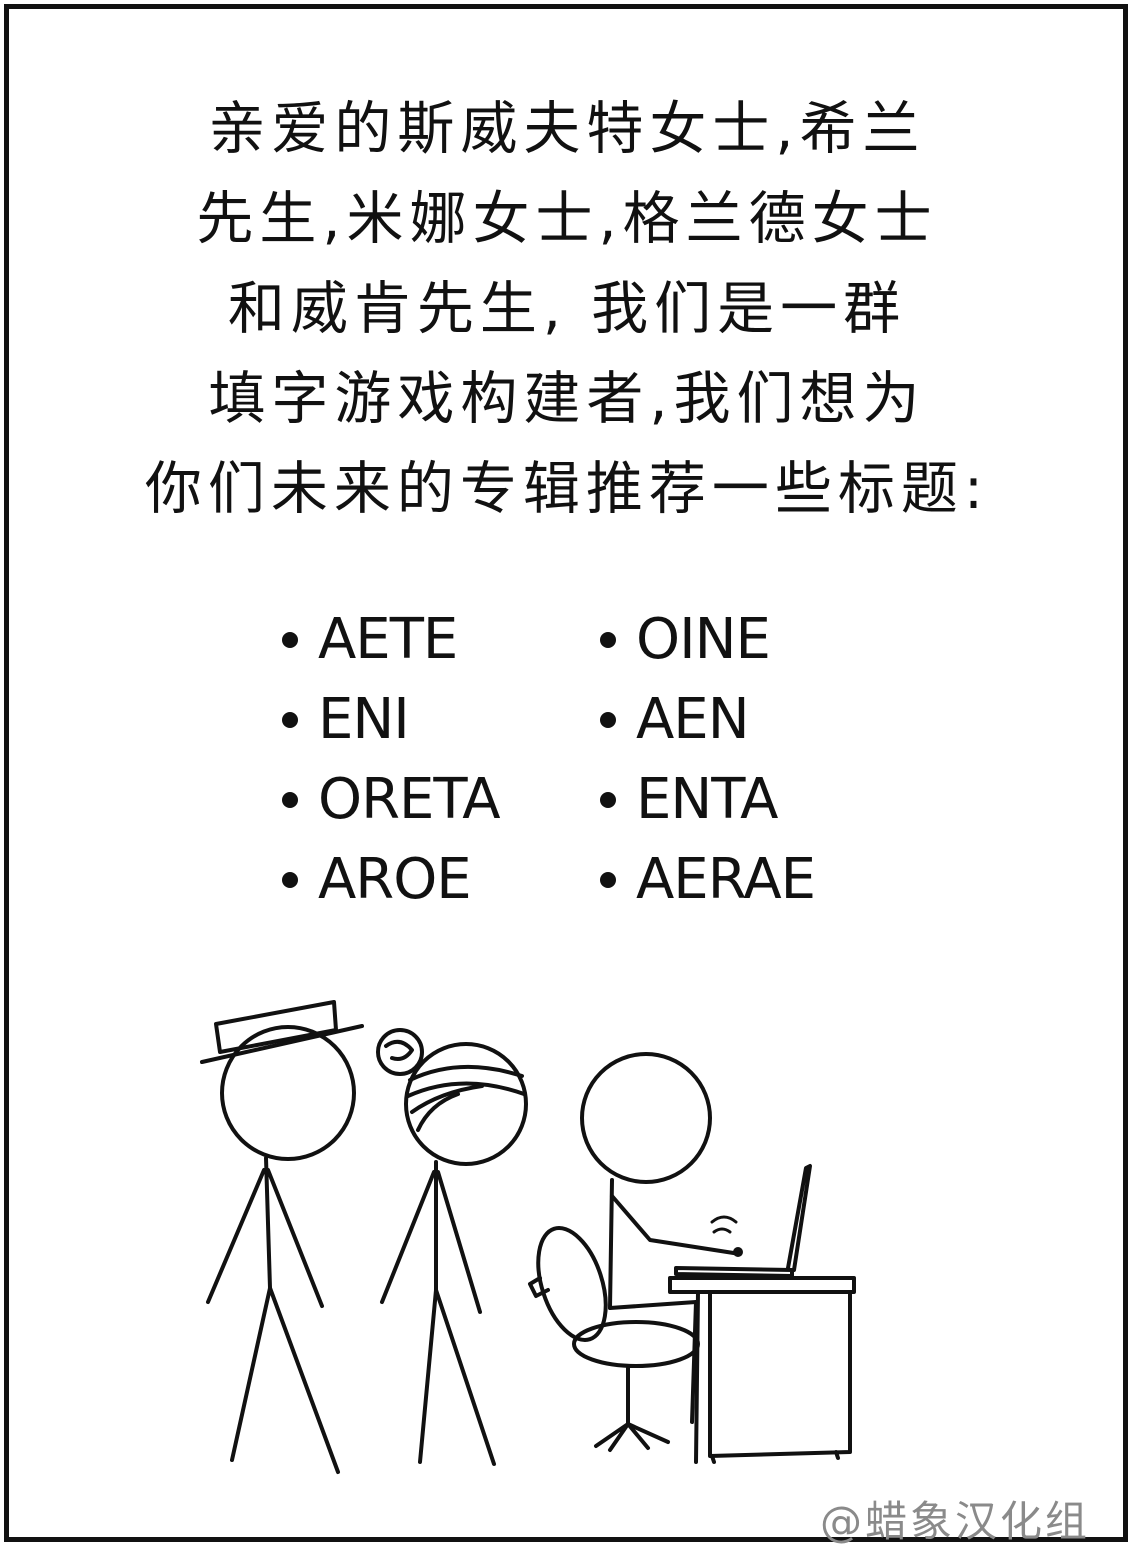 This screenshot has height=1552, width=1138. Describe the element at coordinates (738, 1252) in the screenshot. I see `typing-dot` at that location.